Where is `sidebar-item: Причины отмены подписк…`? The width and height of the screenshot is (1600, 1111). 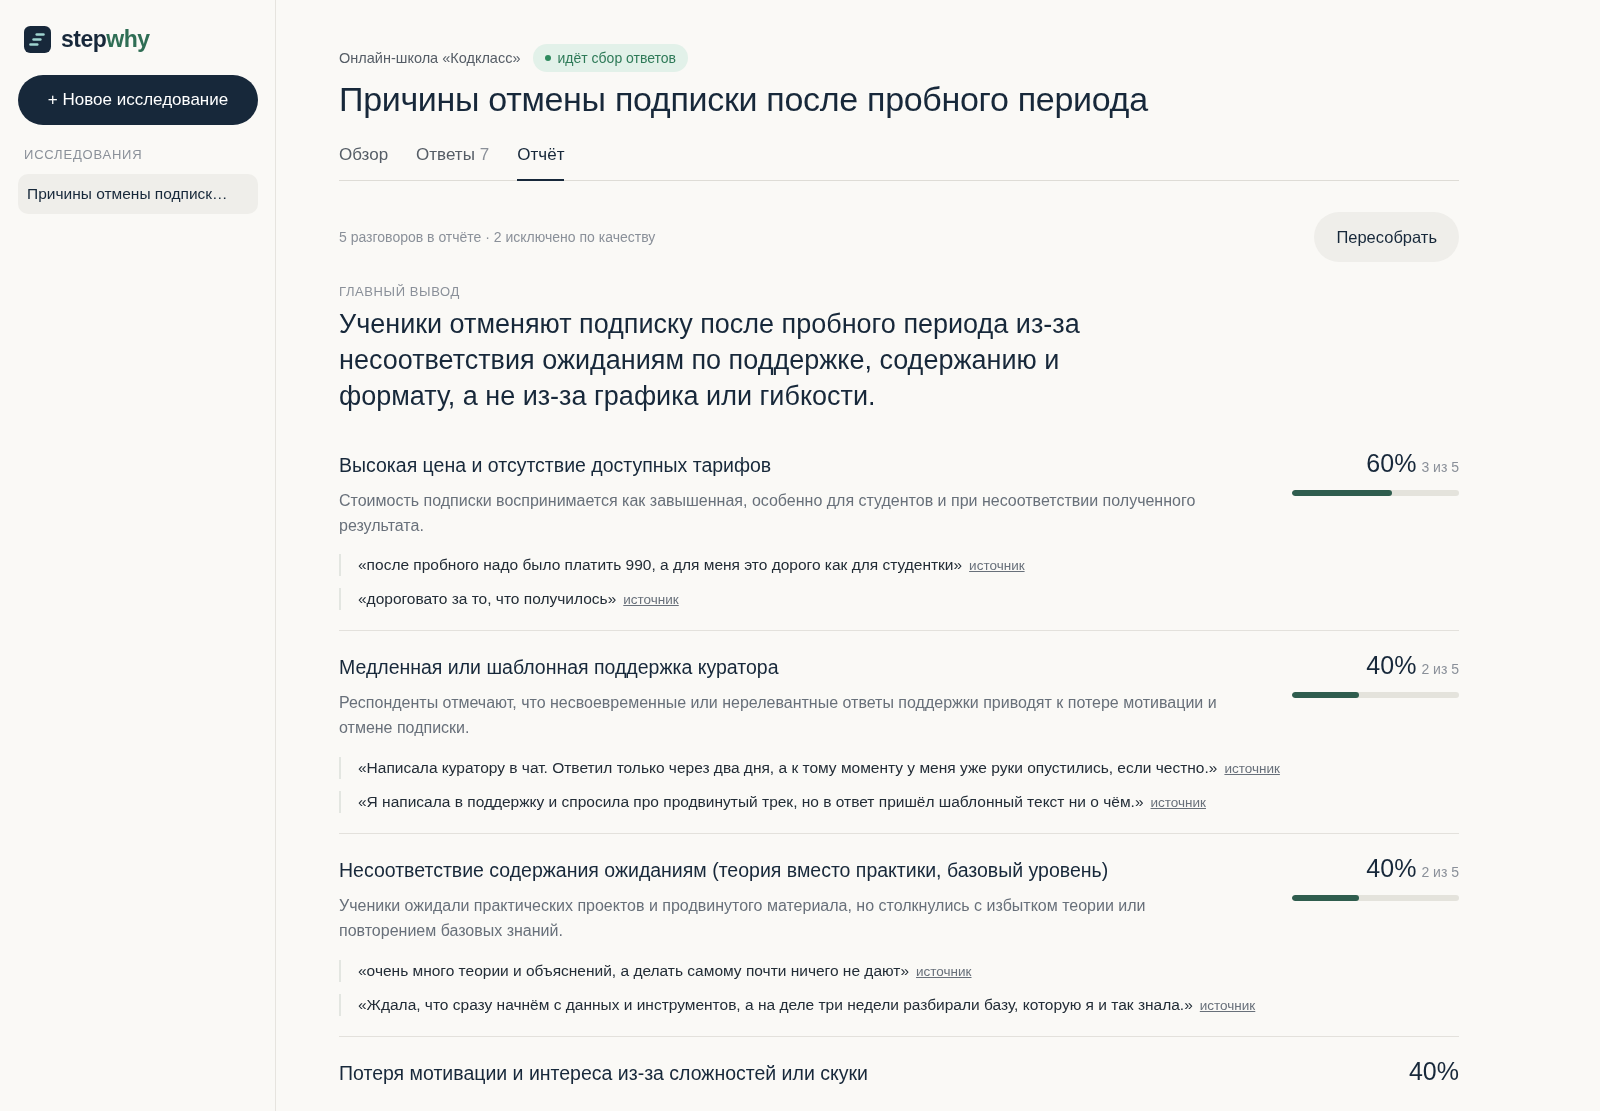 sidebar-item: Причины отмены подписк… is located at coordinates (138, 194).